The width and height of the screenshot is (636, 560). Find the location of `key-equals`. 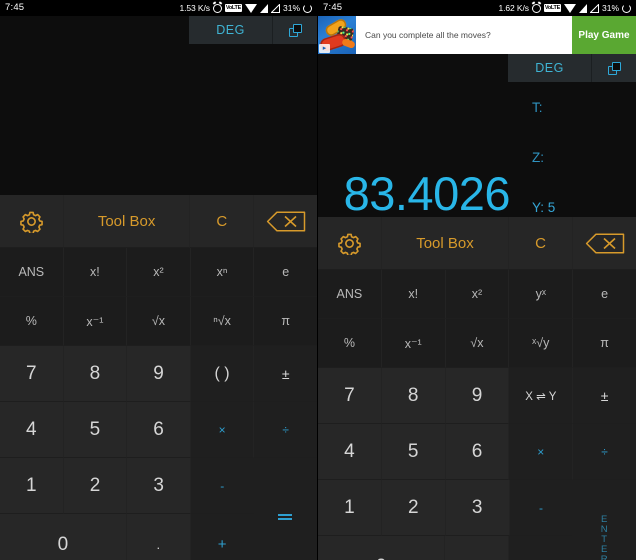

key-equals is located at coordinates (285, 509).